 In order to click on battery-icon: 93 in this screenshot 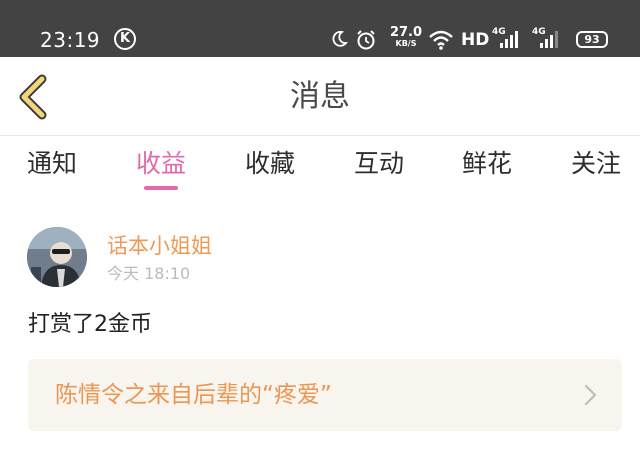, I will do `click(592, 39)`.